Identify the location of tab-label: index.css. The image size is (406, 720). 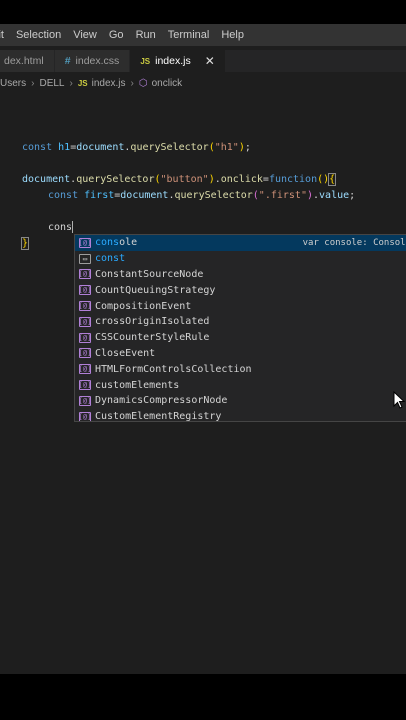
(97, 61).